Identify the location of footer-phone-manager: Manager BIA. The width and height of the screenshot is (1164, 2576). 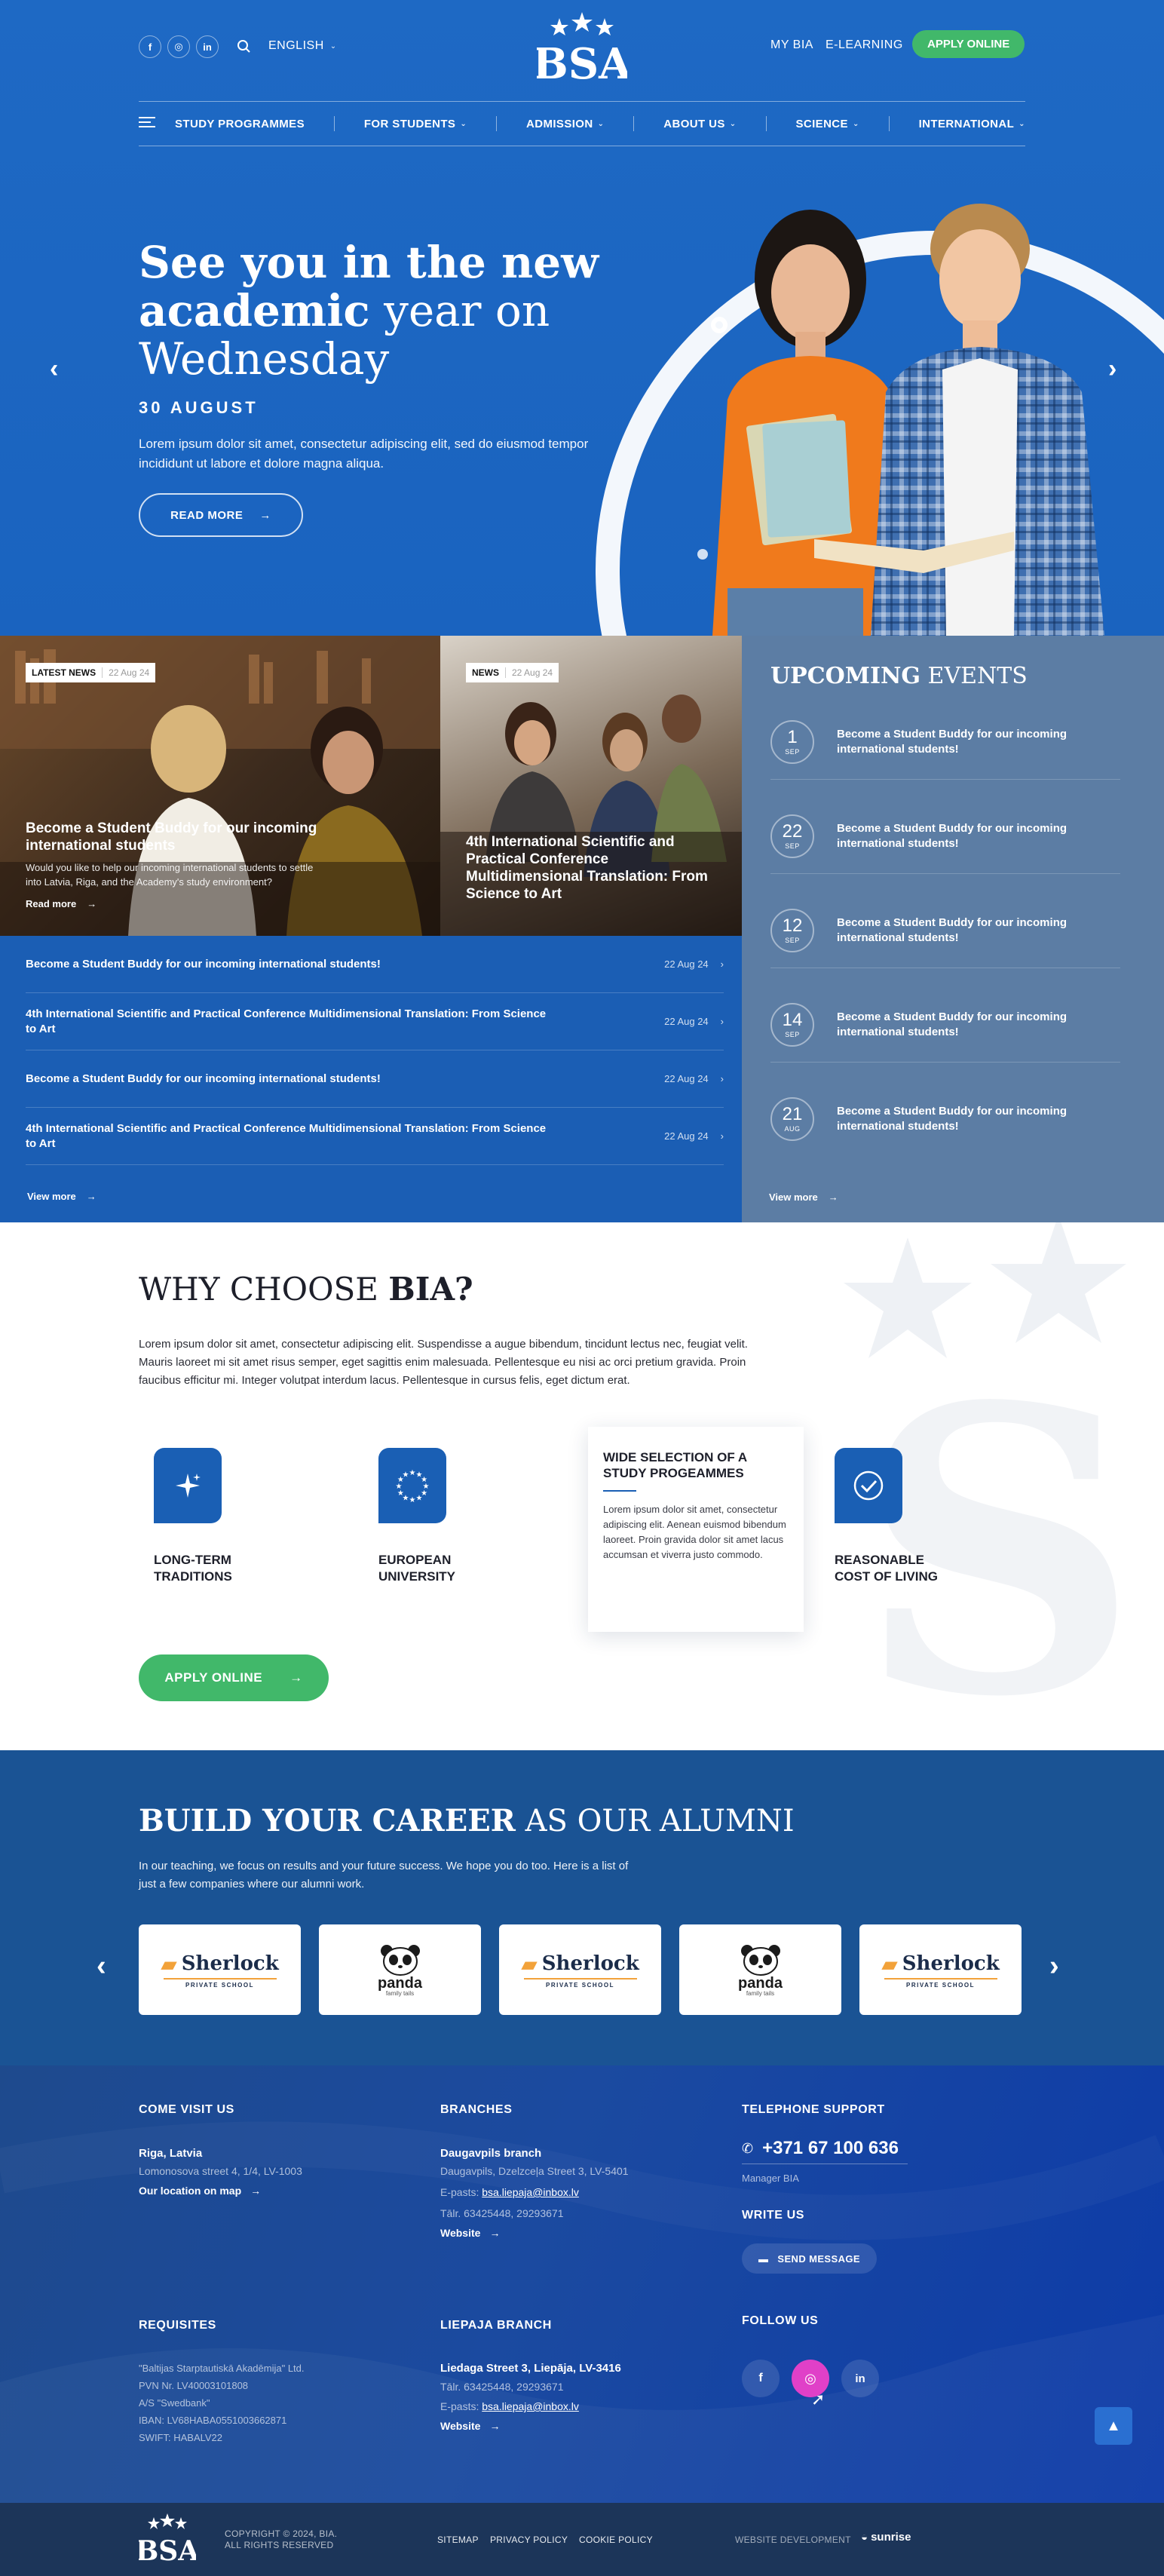
(770, 2178).